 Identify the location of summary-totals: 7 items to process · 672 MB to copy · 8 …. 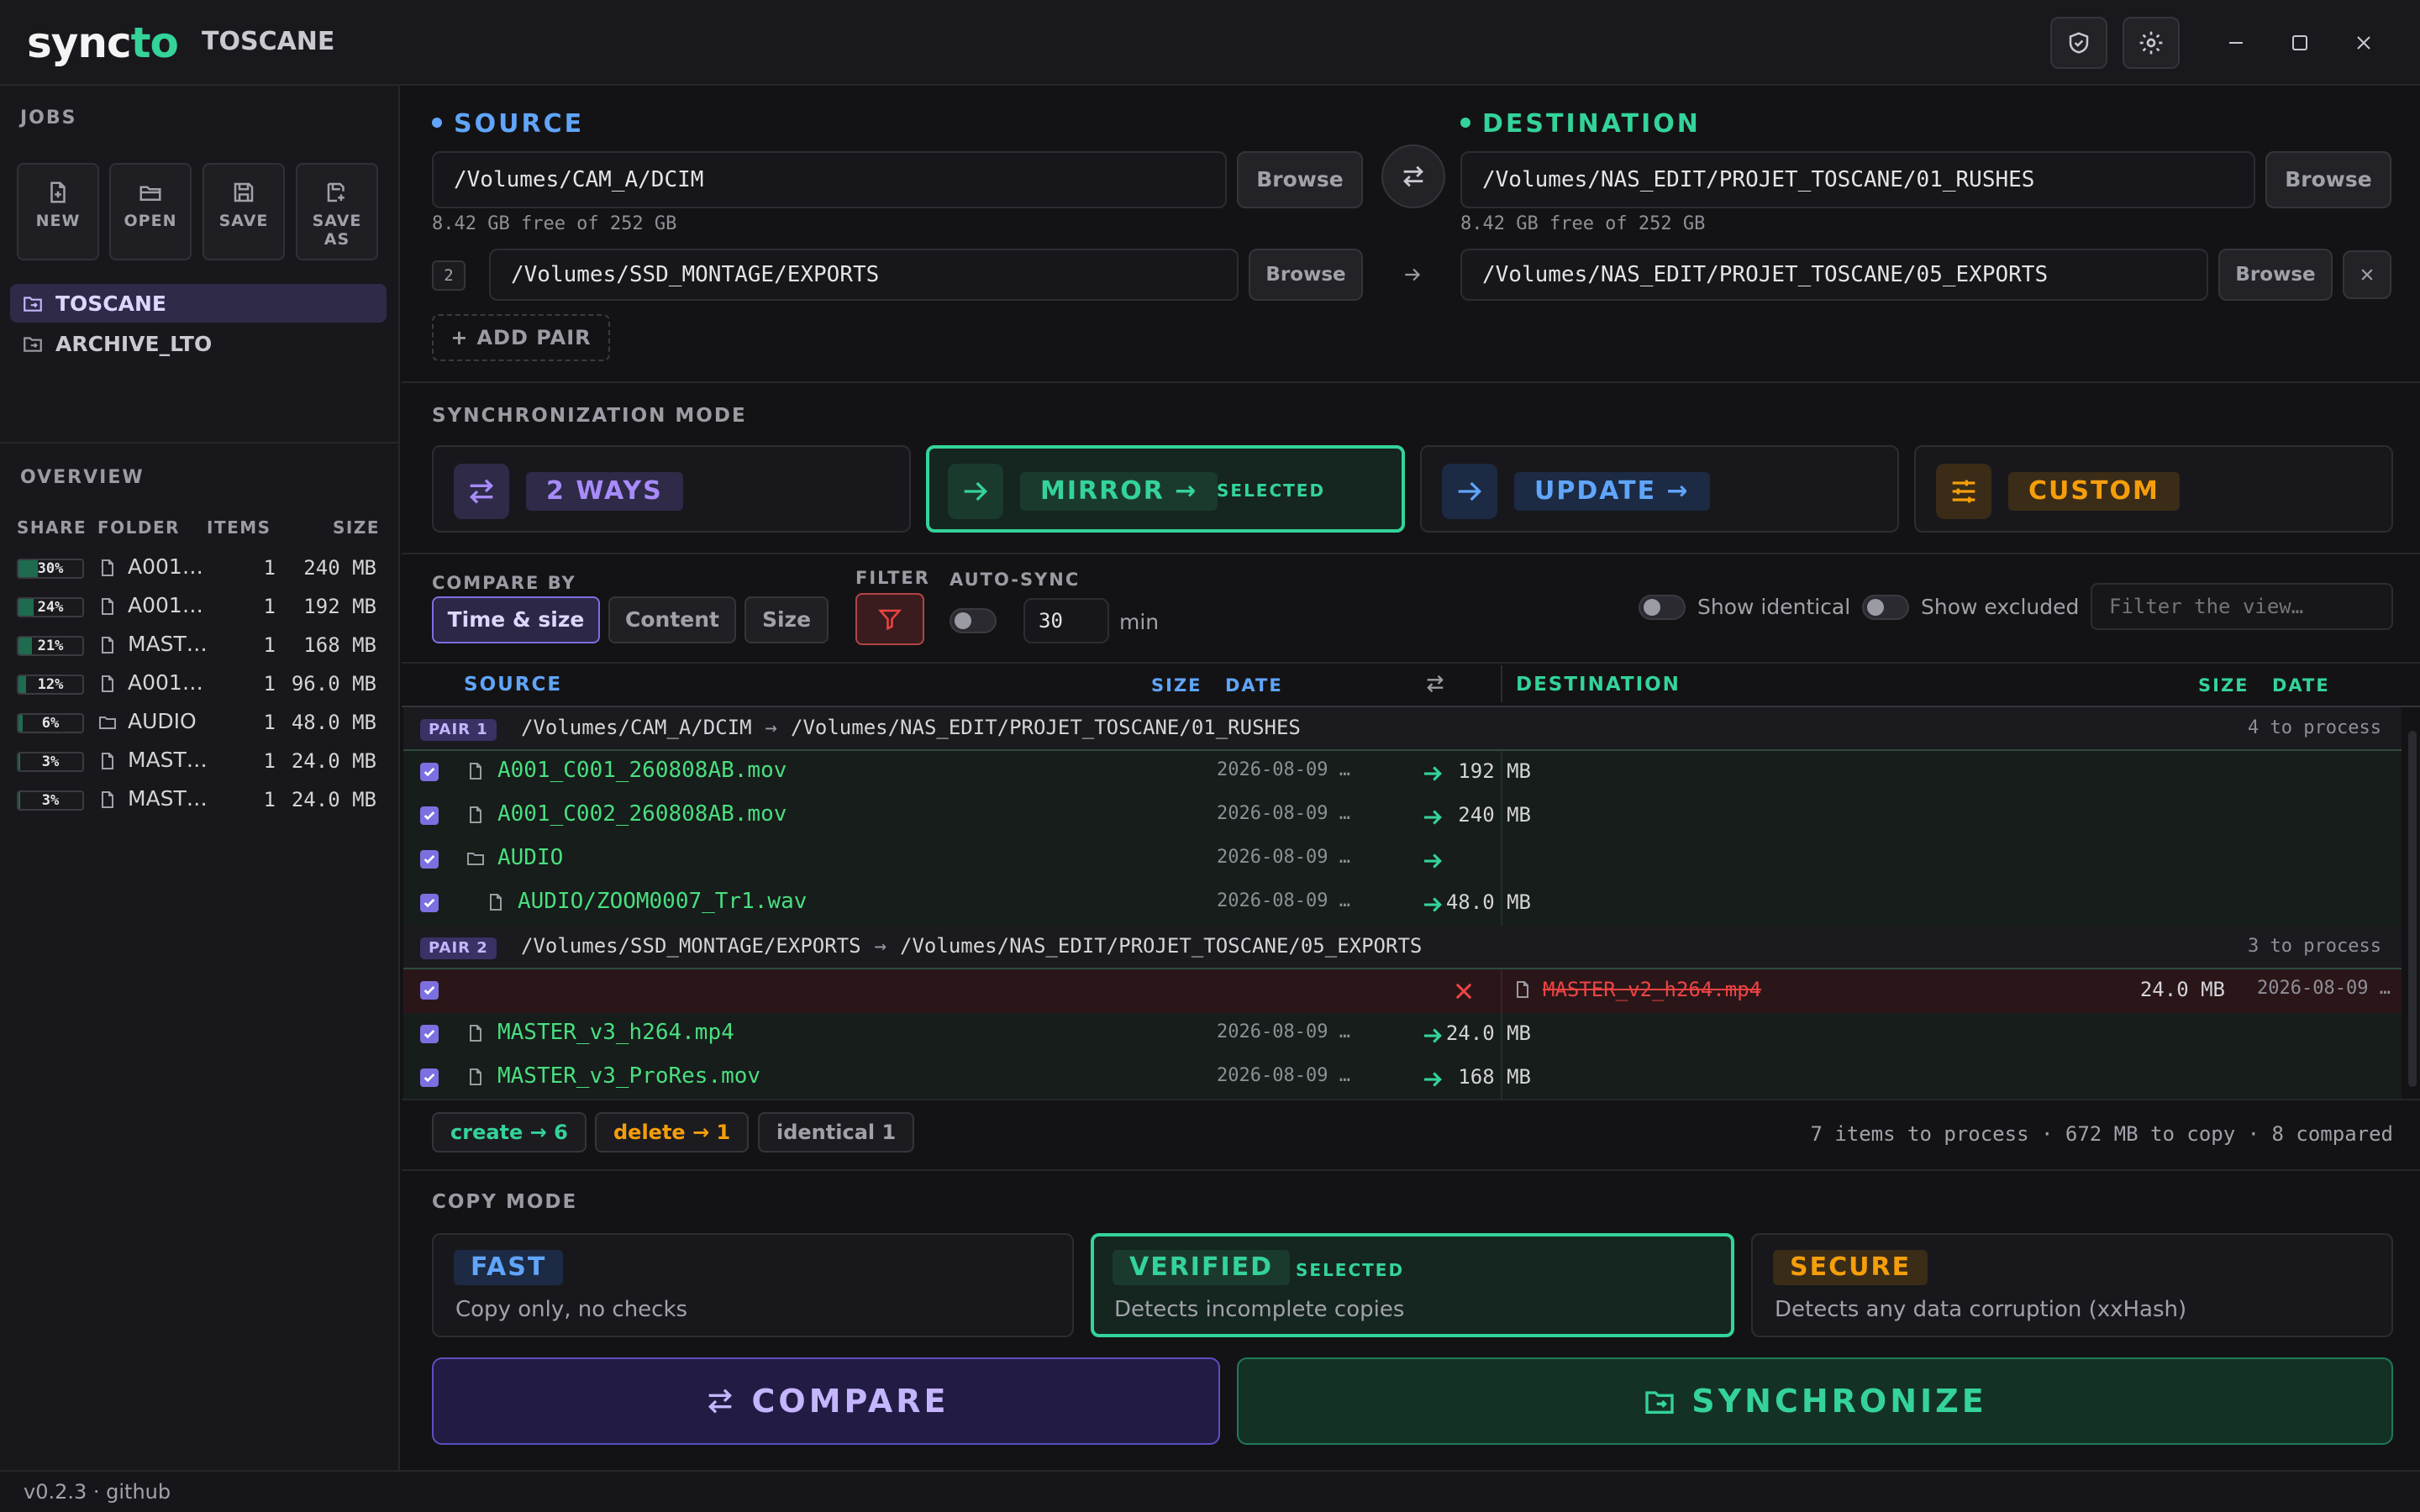
(2101, 1134).